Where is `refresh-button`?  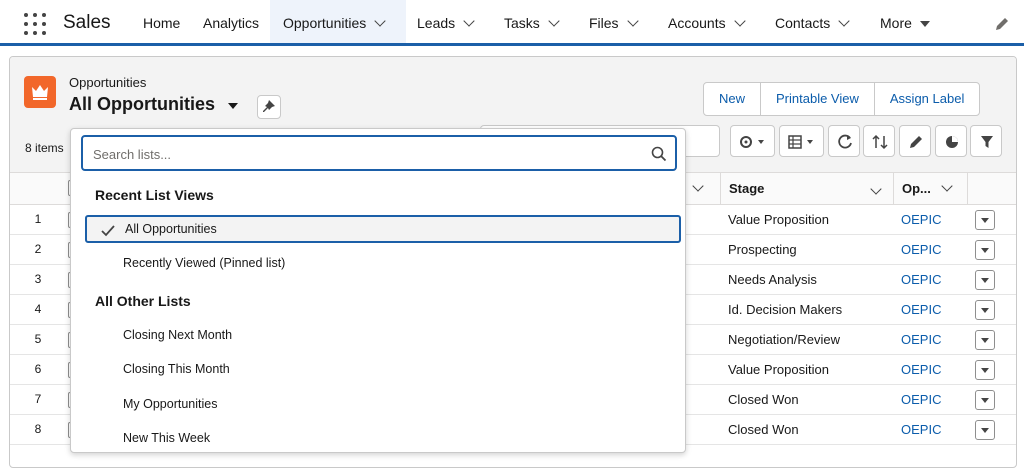
refresh-button is located at coordinates (844, 141).